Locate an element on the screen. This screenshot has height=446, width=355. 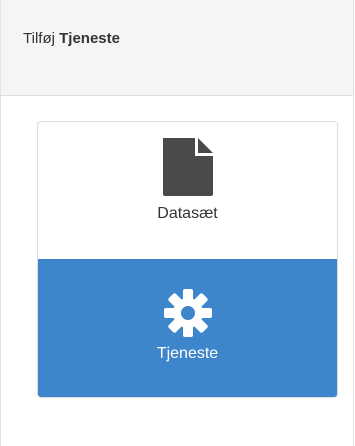
dataset-option-label: Datasæt is located at coordinates (187, 213).